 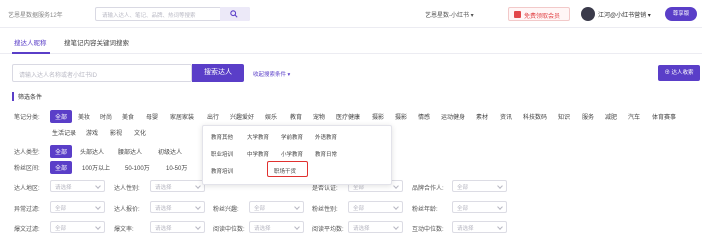 What do you see at coordinates (588, 14) in the screenshot?
I see `avatar` at bounding box center [588, 14].